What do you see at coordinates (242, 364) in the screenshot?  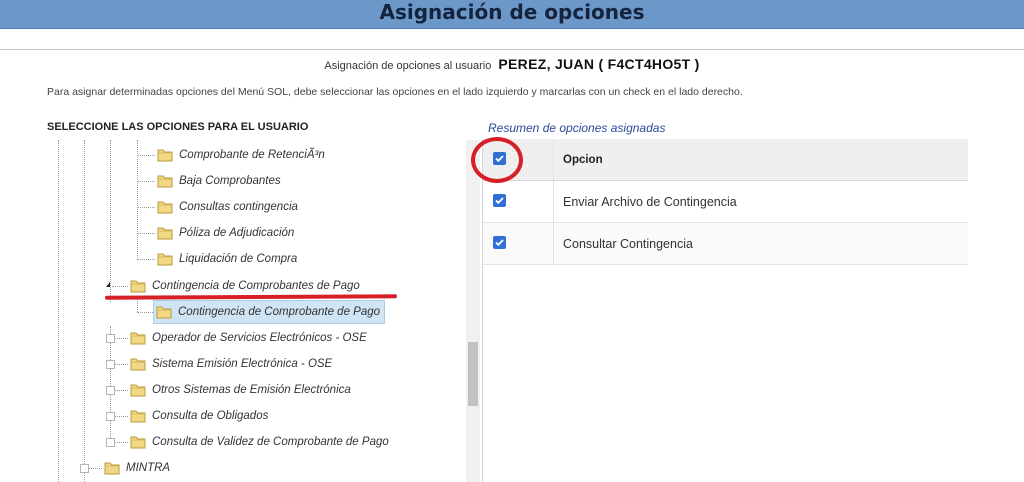 I see `tree-node-label: Sistema Emisión Electrónica - OSE` at bounding box center [242, 364].